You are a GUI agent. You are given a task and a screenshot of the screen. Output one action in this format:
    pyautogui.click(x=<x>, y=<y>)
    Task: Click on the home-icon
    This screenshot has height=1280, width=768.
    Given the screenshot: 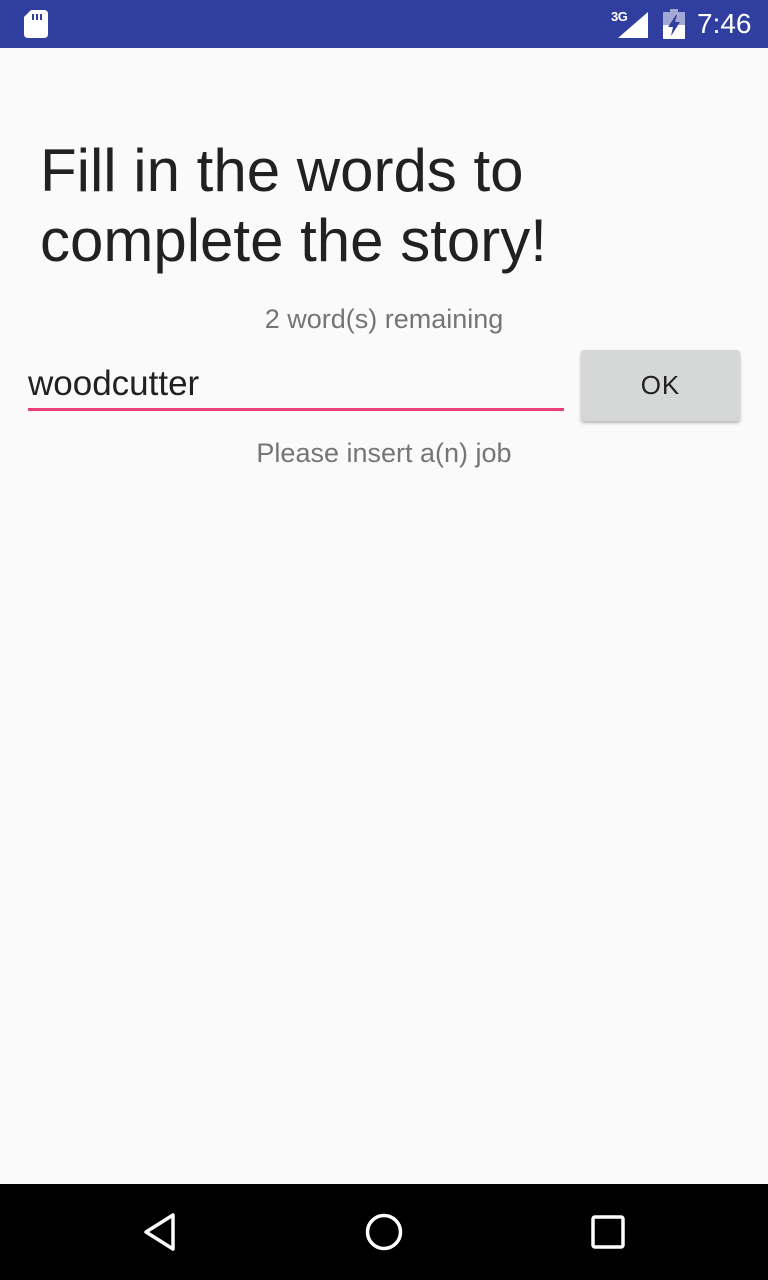 What is the action you would take?
    pyautogui.click(x=384, y=1232)
    